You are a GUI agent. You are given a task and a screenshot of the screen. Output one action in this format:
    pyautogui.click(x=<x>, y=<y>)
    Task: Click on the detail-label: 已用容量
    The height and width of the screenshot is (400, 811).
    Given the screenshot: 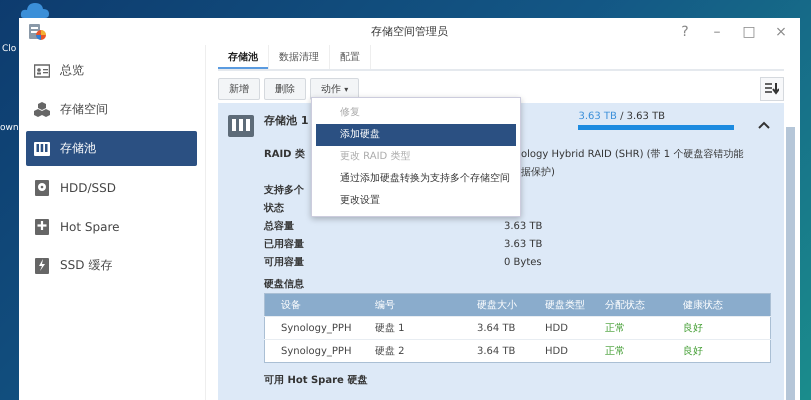 What is the action you would take?
    pyautogui.click(x=284, y=244)
    